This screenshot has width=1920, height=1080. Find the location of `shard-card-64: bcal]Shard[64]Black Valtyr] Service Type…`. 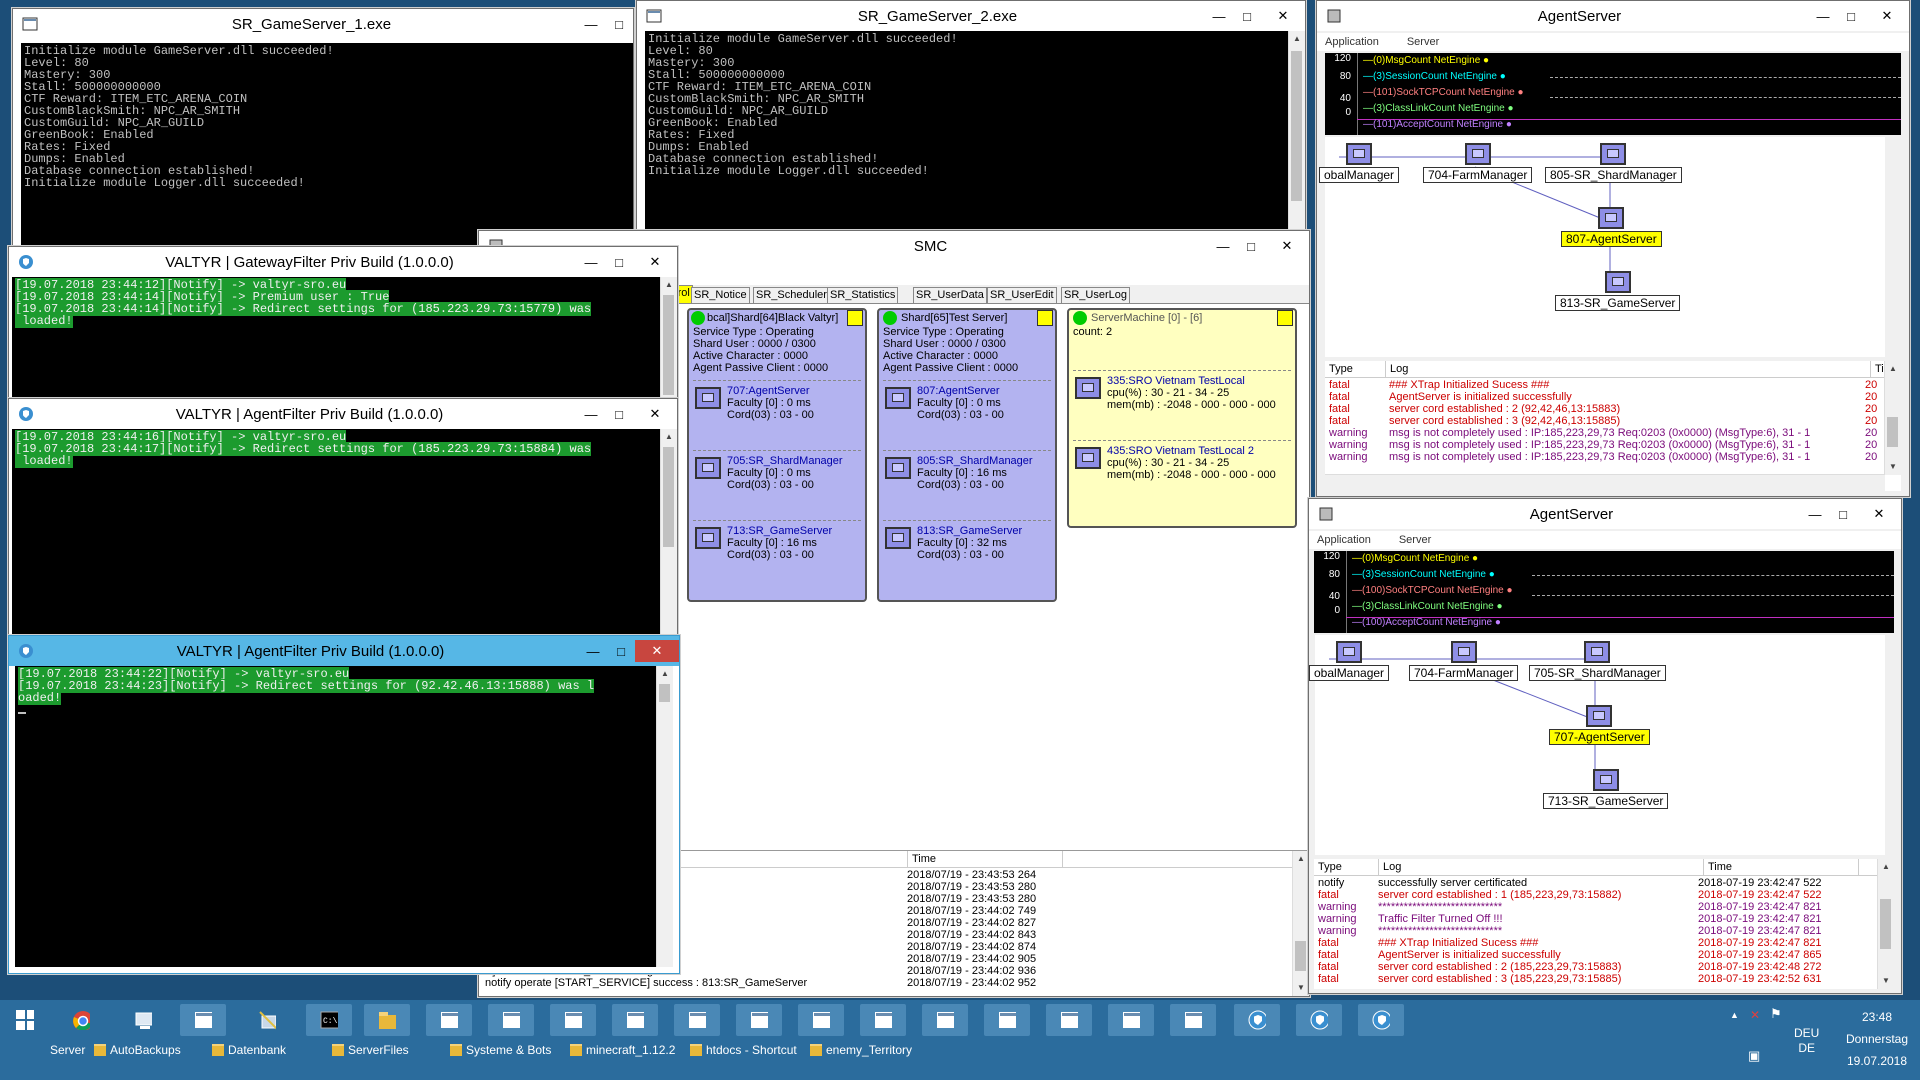

shard-card-64: bcal]Shard[64]Black Valtyr] Service Type… is located at coordinates (777, 455).